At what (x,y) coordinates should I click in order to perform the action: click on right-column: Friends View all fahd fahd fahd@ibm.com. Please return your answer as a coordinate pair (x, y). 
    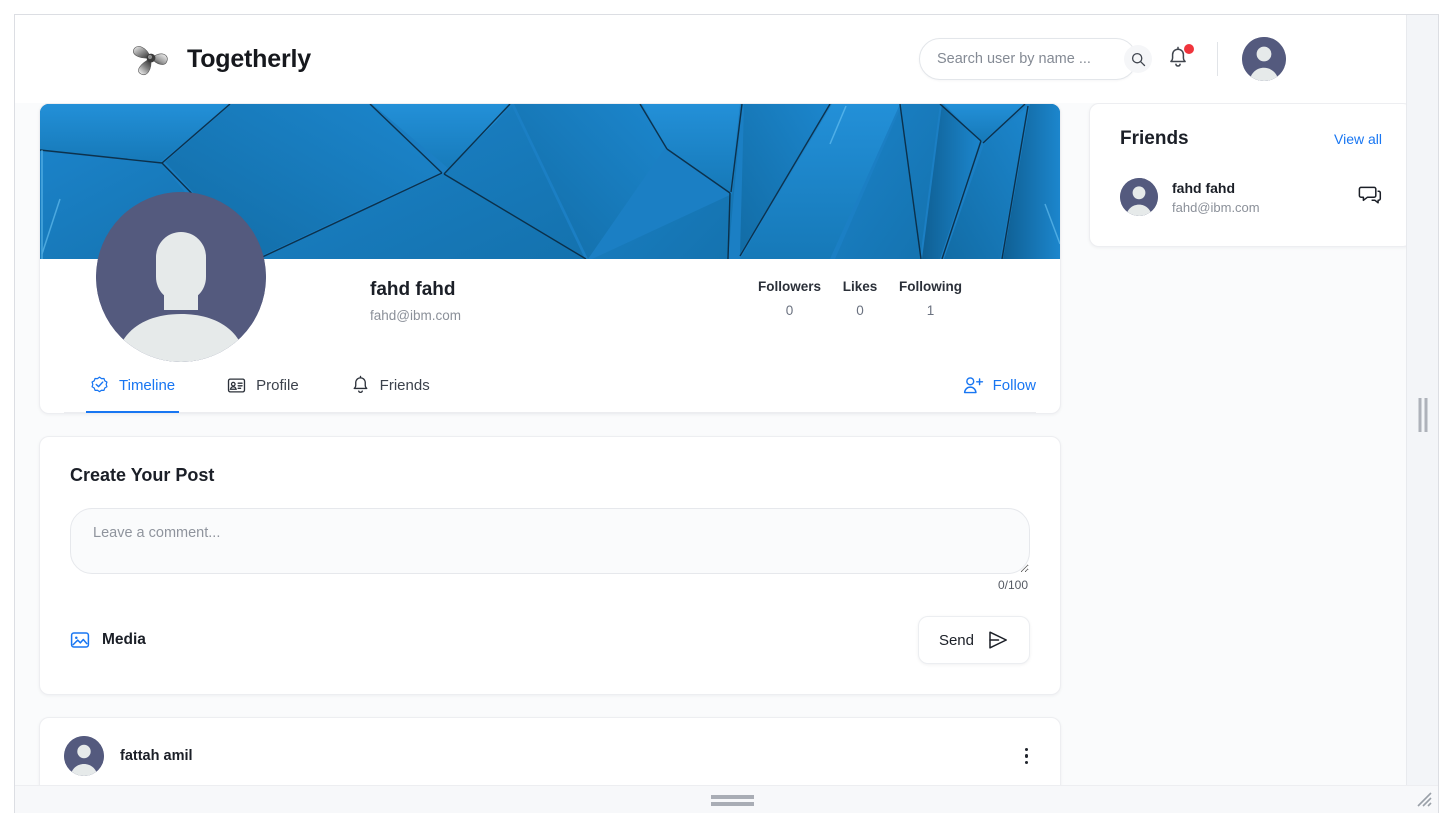
    Looking at the image, I should click on (1248, 175).